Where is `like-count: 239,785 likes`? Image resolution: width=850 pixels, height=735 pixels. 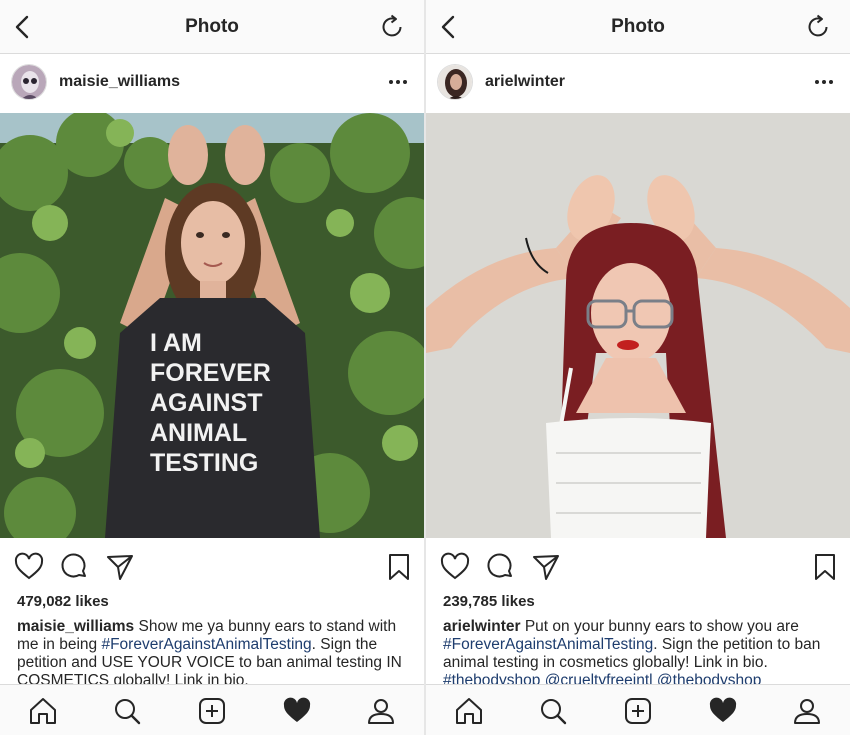 like-count: 239,785 likes is located at coordinates (489, 601).